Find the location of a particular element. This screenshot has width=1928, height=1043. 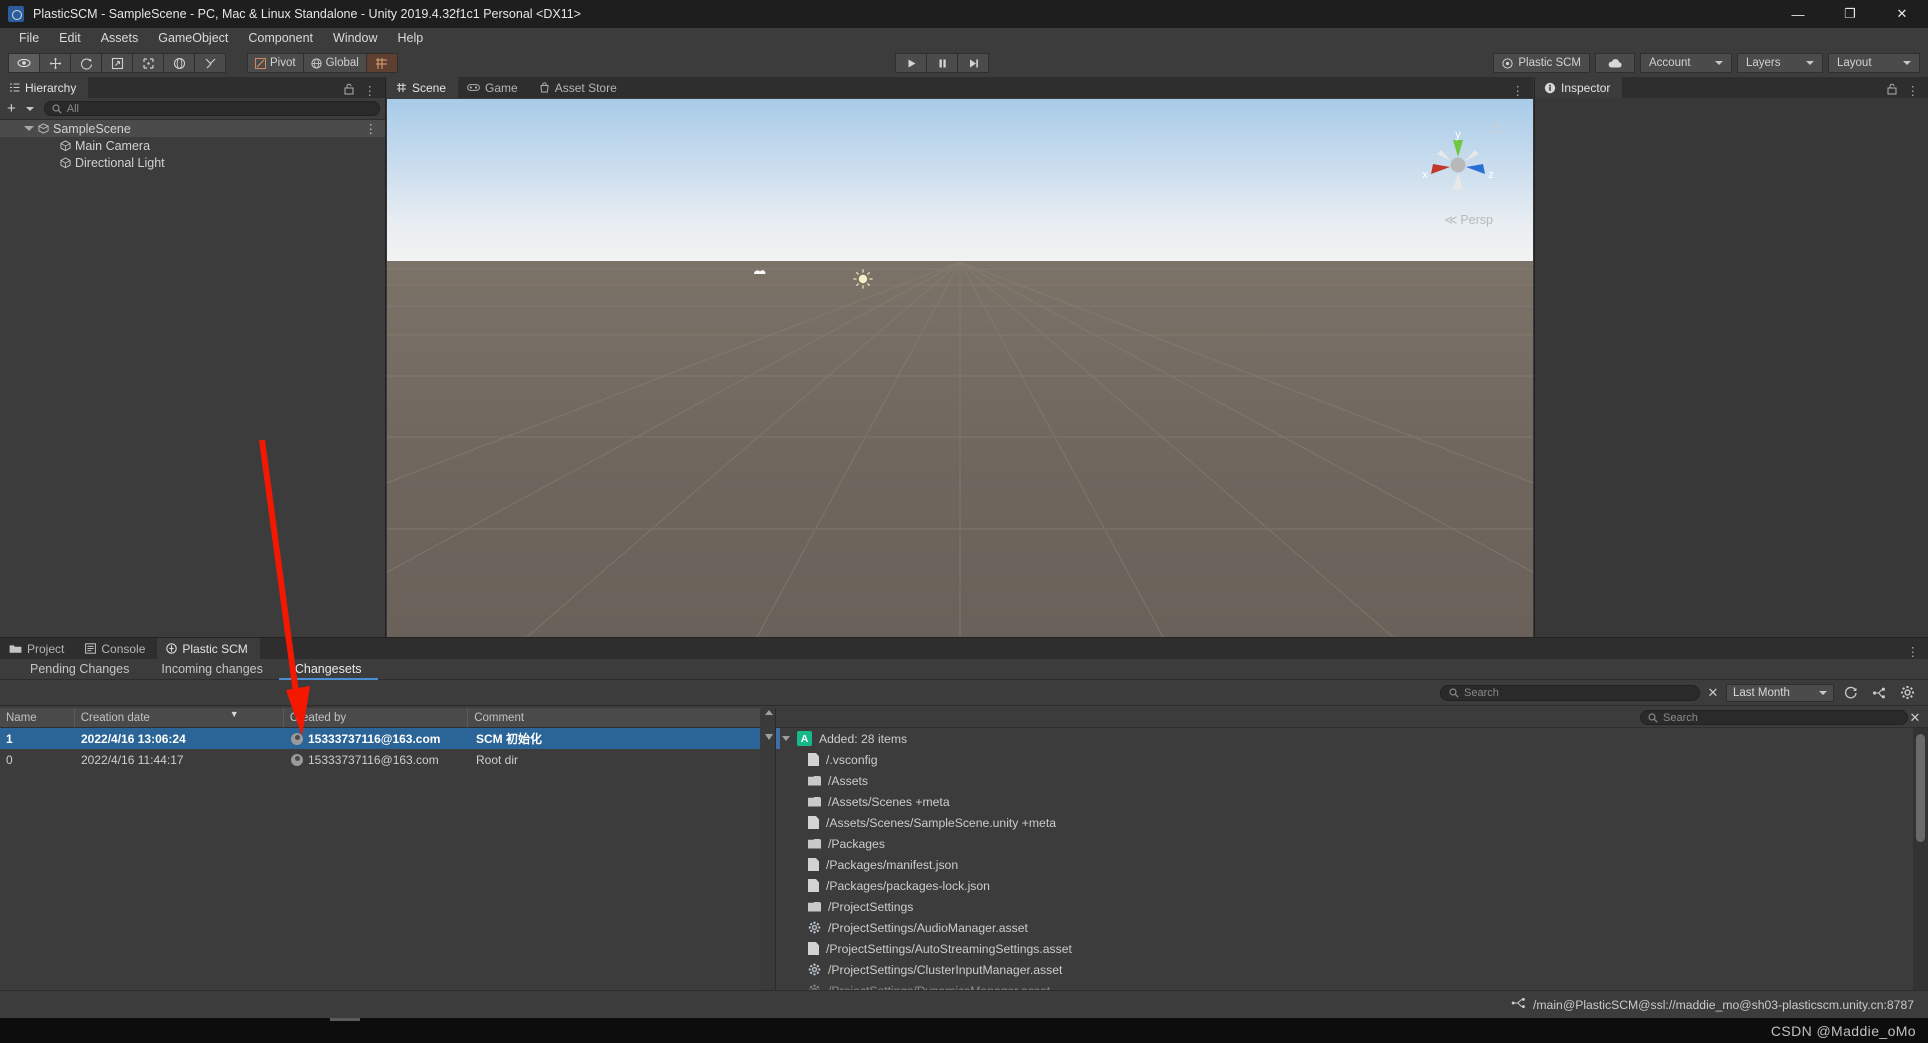

tab-game: Game is located at coordinates (494, 87).